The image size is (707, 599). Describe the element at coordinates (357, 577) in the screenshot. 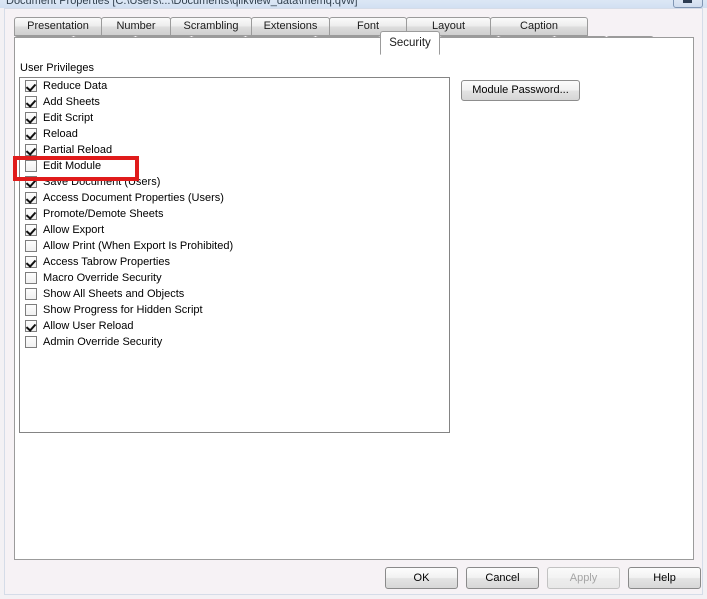

I see `dialog-footer: OK Cancel Apply Help` at that location.